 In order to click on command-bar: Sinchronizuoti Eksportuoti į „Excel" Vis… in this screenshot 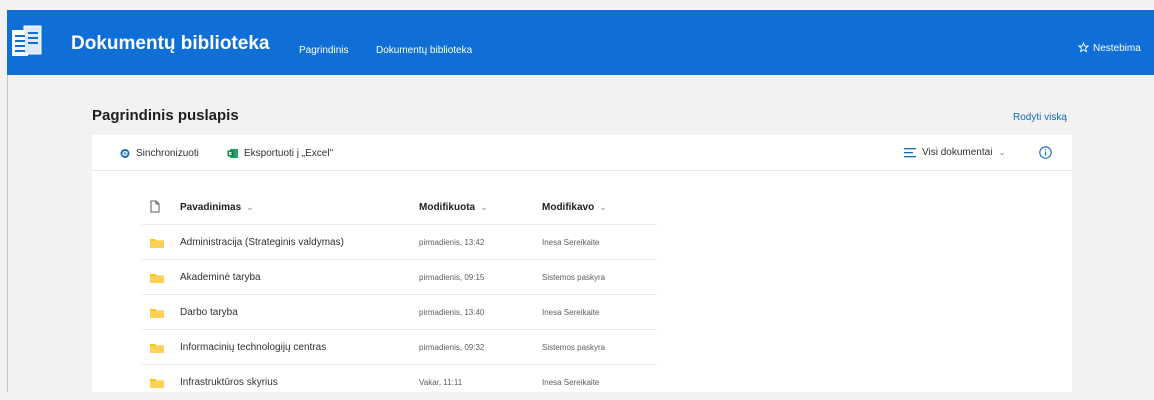, I will do `click(582, 153)`.